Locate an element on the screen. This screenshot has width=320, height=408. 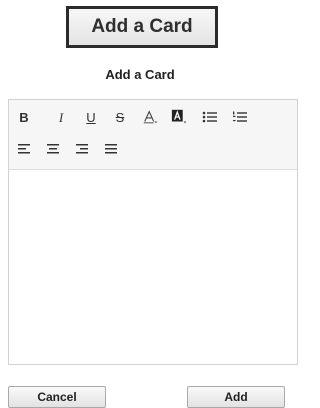
align-justify-glyph is located at coordinates (111, 149).